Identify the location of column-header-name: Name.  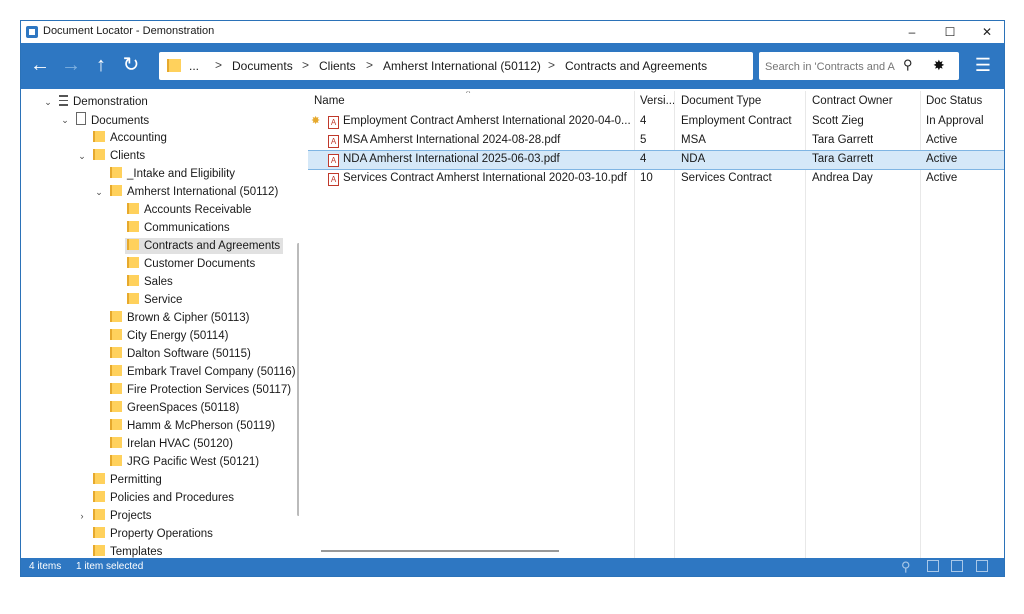
(329, 101).